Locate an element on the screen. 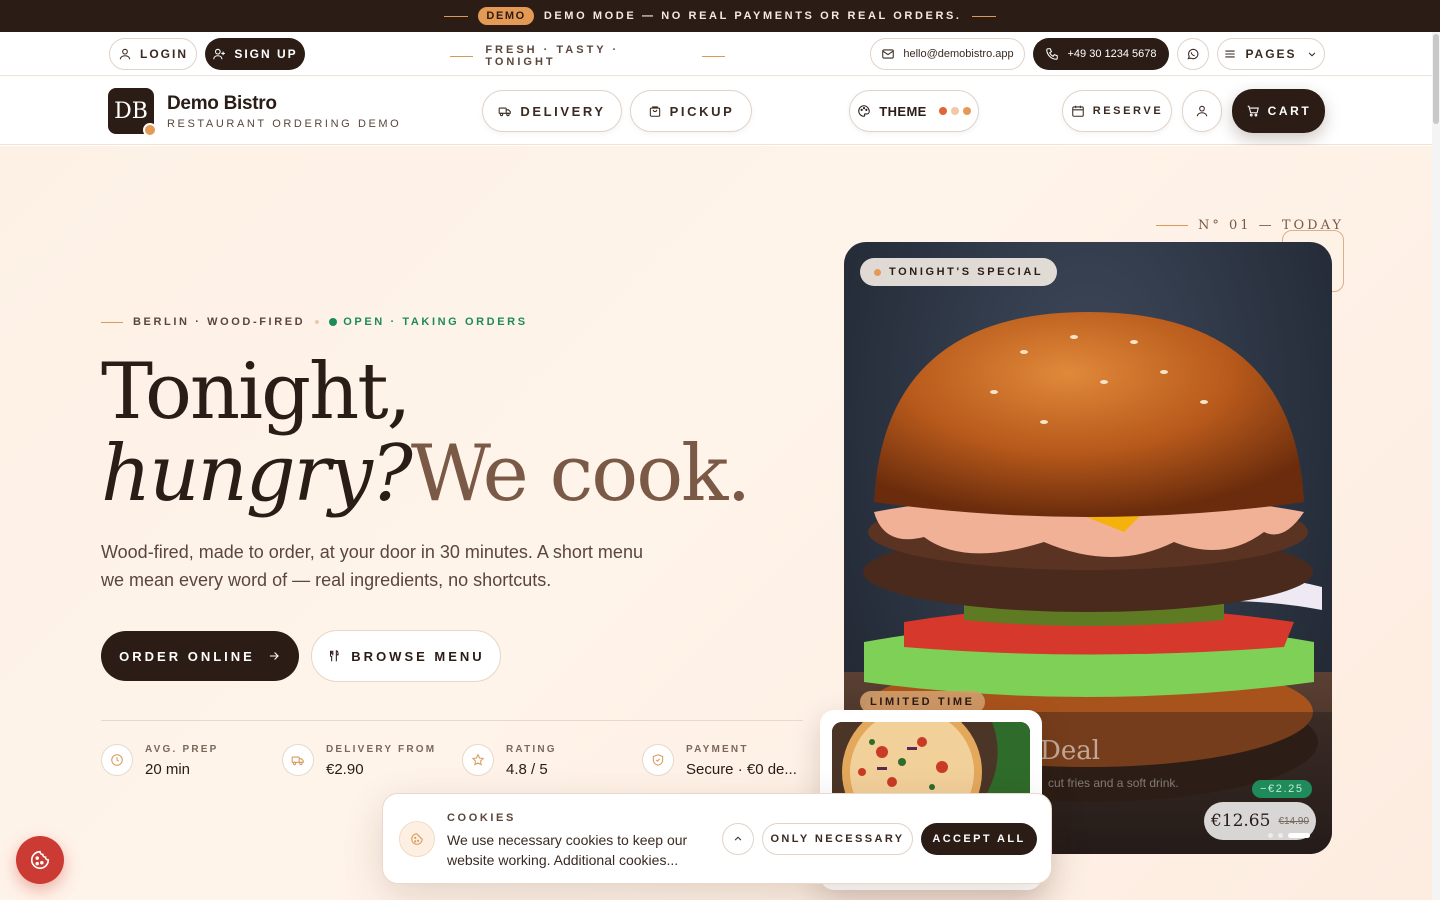 The height and width of the screenshot is (900, 1440). status-dot is located at coordinates (333, 322).